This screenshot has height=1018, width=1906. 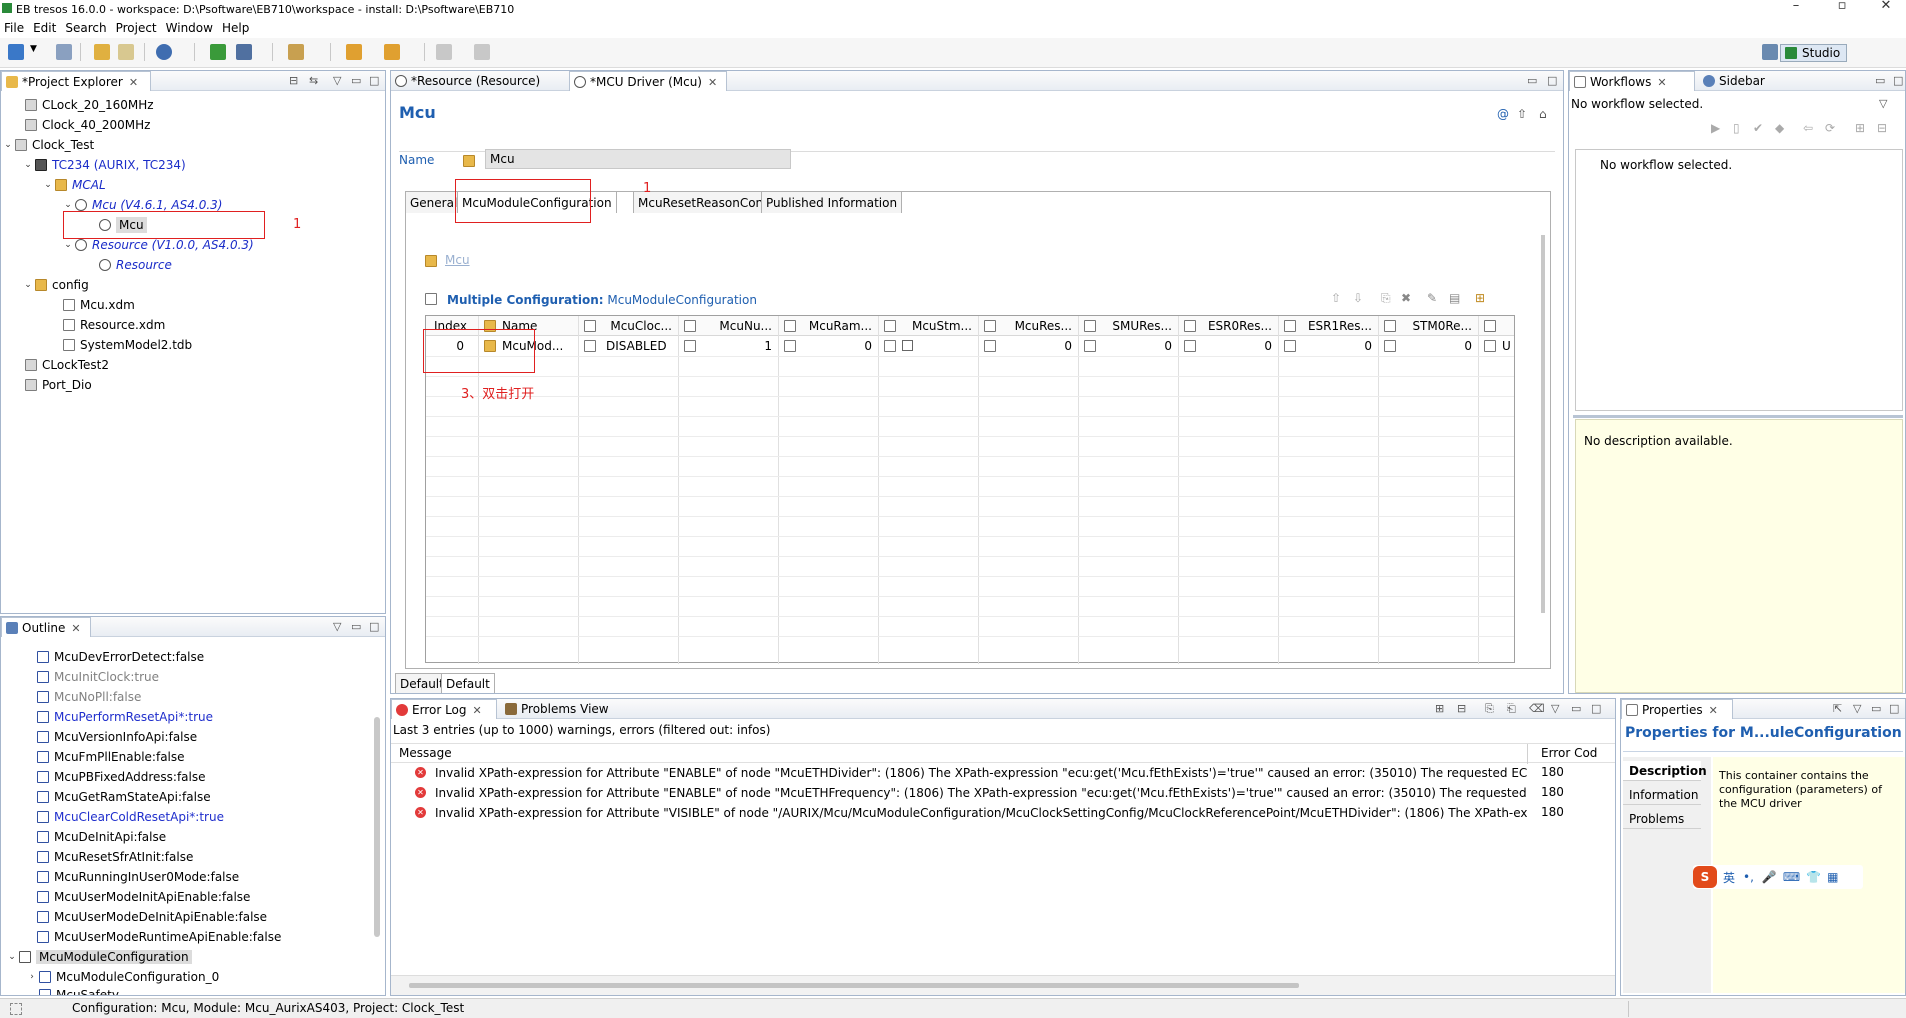 I want to click on ime-punct: •,, so click(x=1748, y=877).